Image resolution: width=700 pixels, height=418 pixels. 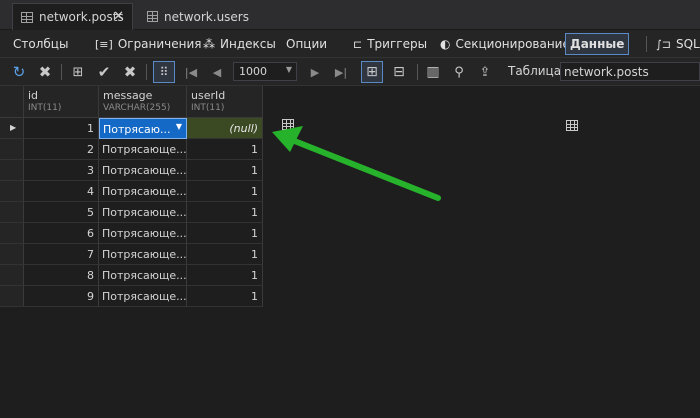 I want to click on constraints-icon: [≡], so click(x=104, y=44).